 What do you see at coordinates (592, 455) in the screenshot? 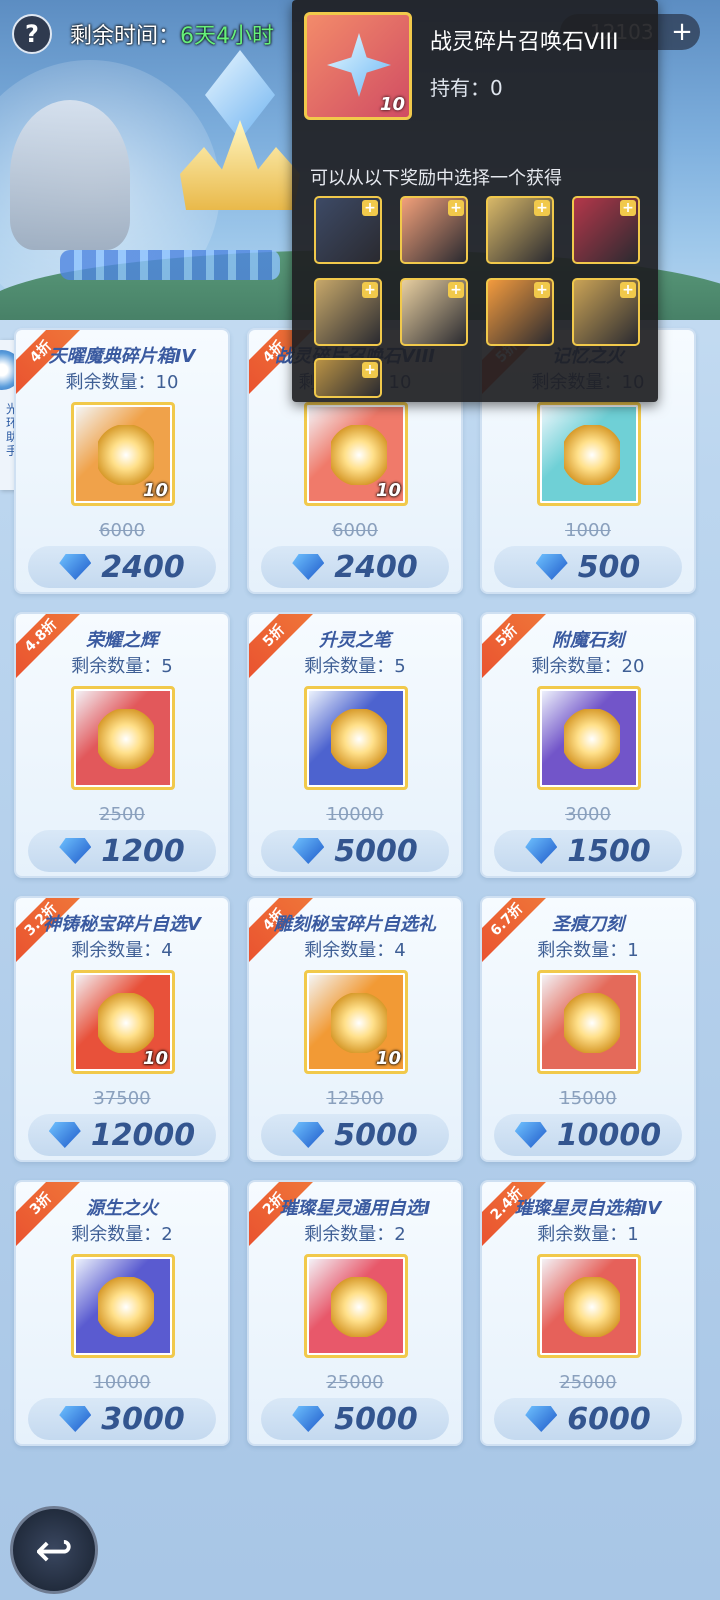
I see `memory-flame-icon` at bounding box center [592, 455].